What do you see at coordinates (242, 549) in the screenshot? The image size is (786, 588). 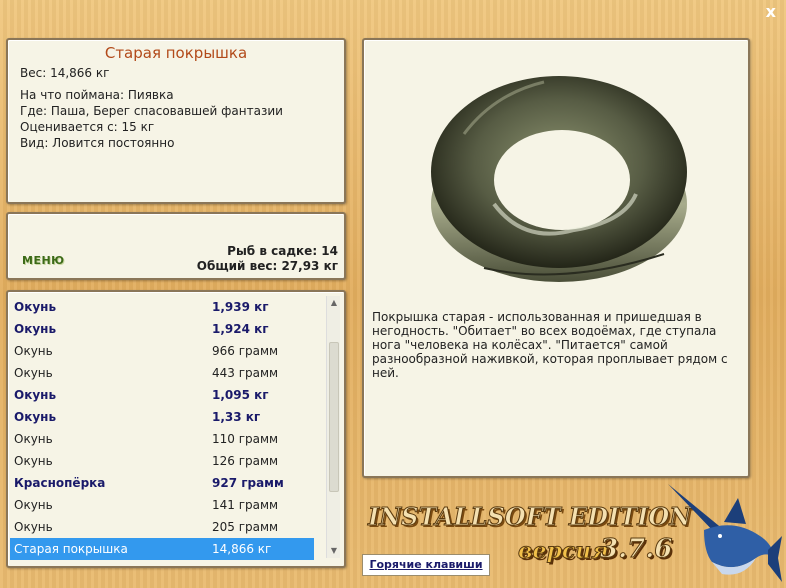 I see `catch-weight: 14,866 кг` at bounding box center [242, 549].